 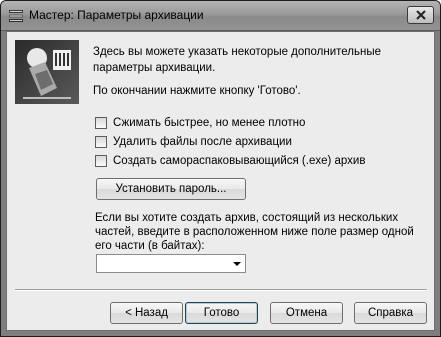 What do you see at coordinates (220, 16) in the screenshot?
I see `title-bar: Мастер: Параметры архивации` at bounding box center [220, 16].